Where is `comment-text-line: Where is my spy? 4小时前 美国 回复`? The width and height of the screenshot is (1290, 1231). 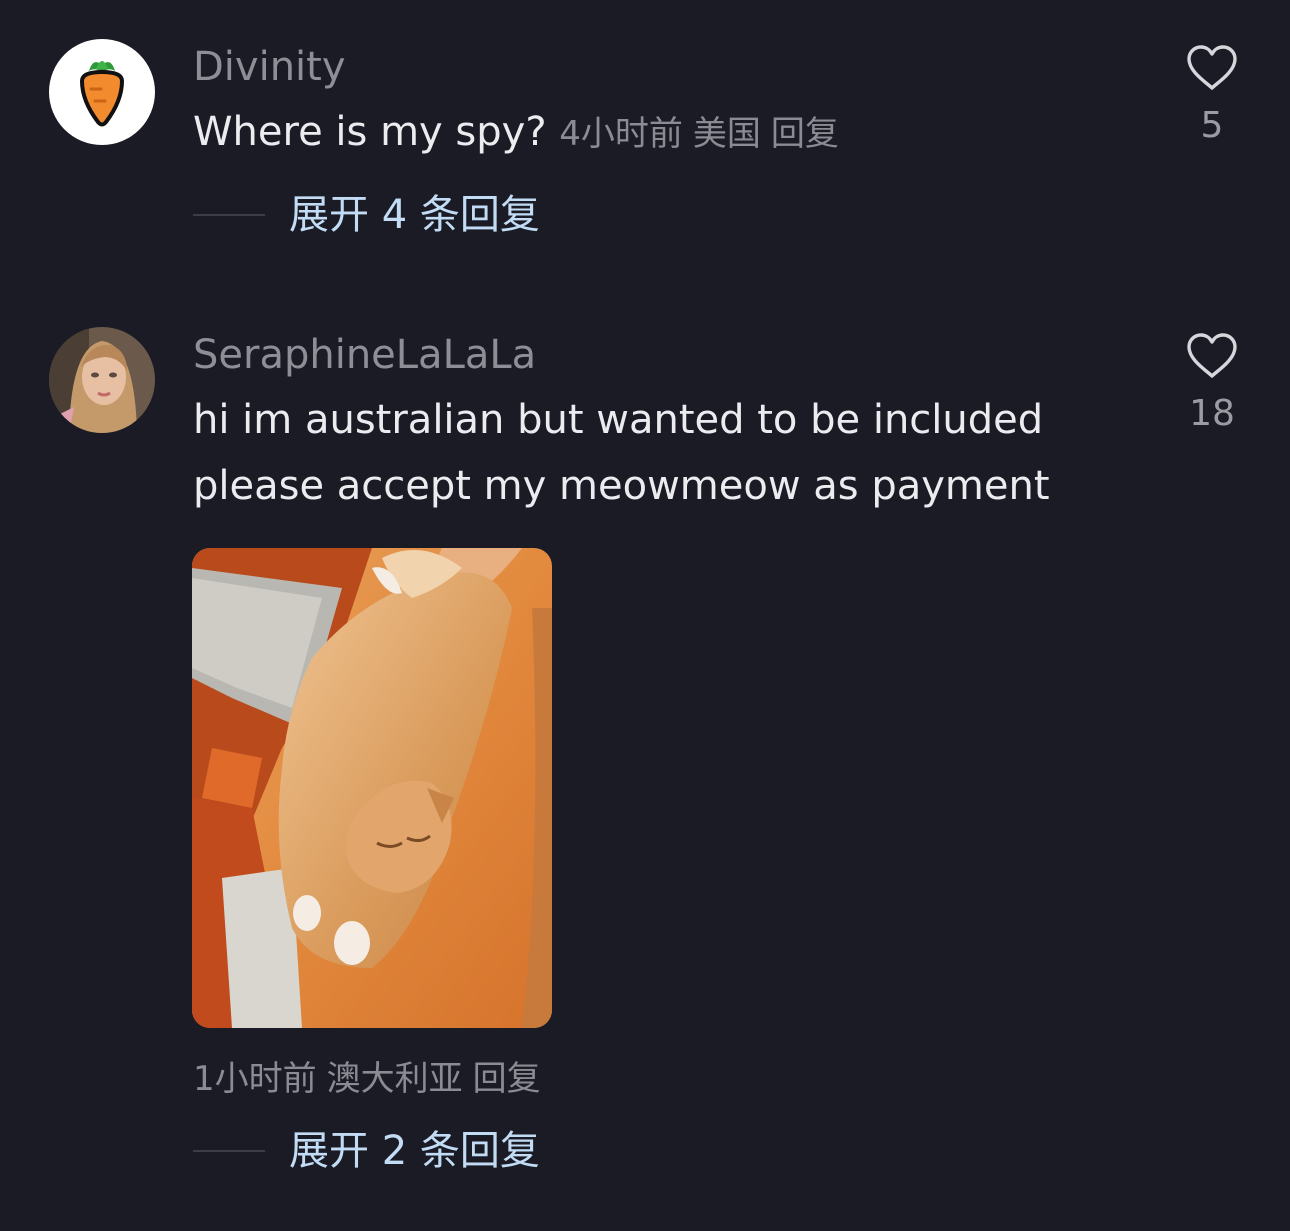
comment-text-line: Where is my spy? 4小时前 美国 回复 is located at coordinates (521, 132).